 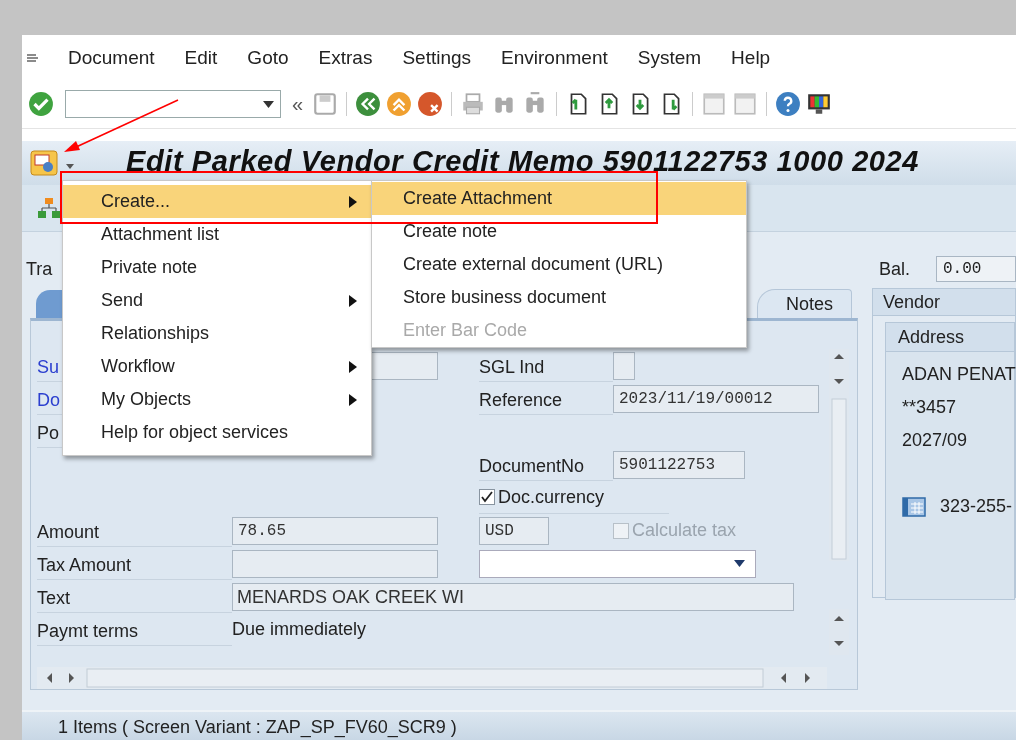 I want to click on menu-item: Create note, so click(x=559, y=231).